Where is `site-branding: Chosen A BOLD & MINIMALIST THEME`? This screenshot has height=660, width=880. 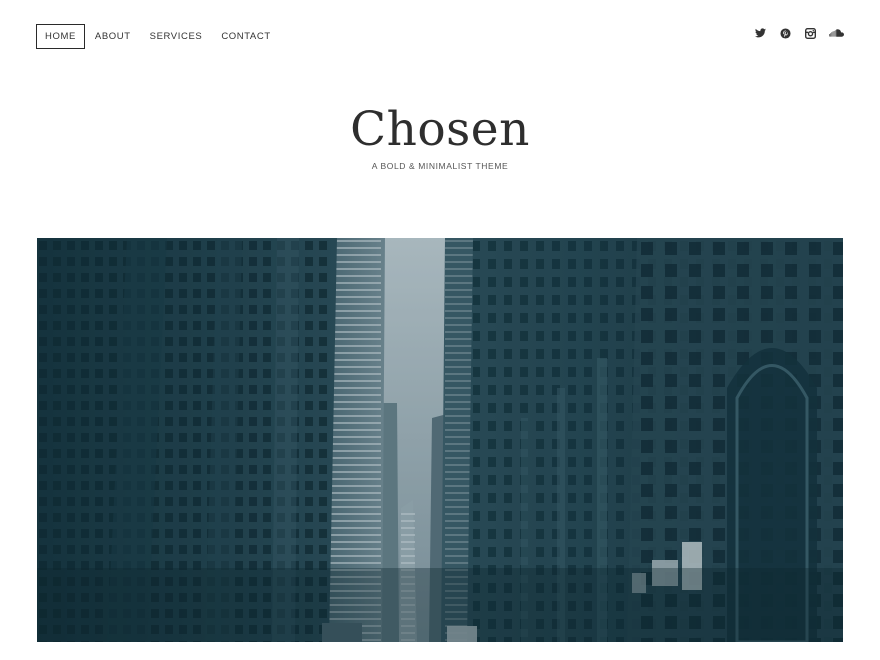
site-branding: Chosen A BOLD & MINIMALIST THEME is located at coordinates (440, 135).